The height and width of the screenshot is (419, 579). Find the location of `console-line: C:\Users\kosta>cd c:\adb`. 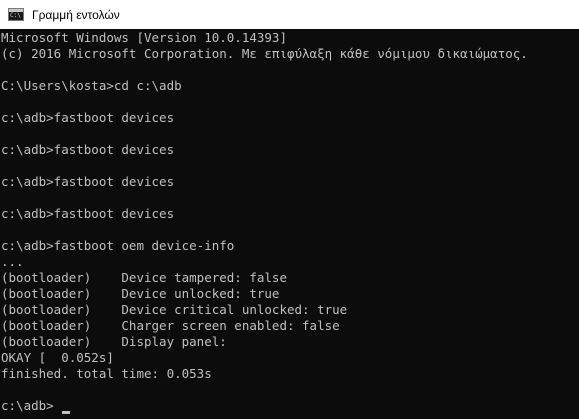

console-line: C:\Users\kosta>cd c:\adb is located at coordinates (91, 85).